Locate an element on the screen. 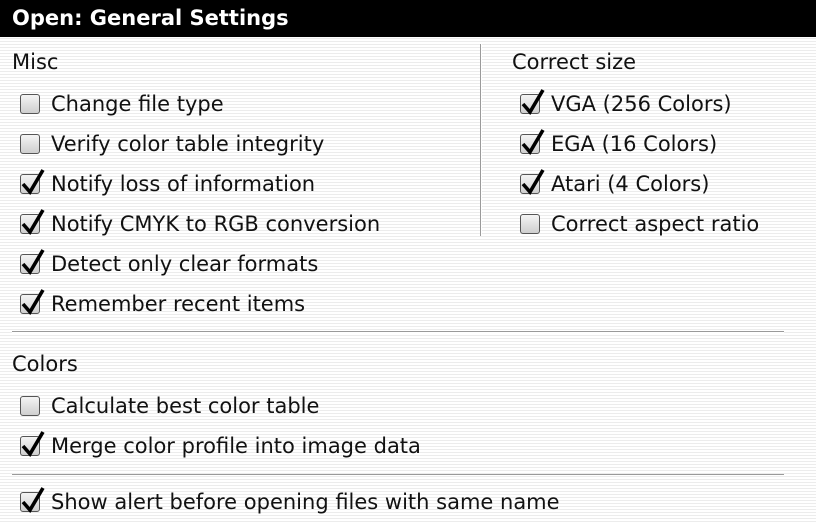 This screenshot has width=816, height=522. misc-heading: Misc is located at coordinates (35, 62).